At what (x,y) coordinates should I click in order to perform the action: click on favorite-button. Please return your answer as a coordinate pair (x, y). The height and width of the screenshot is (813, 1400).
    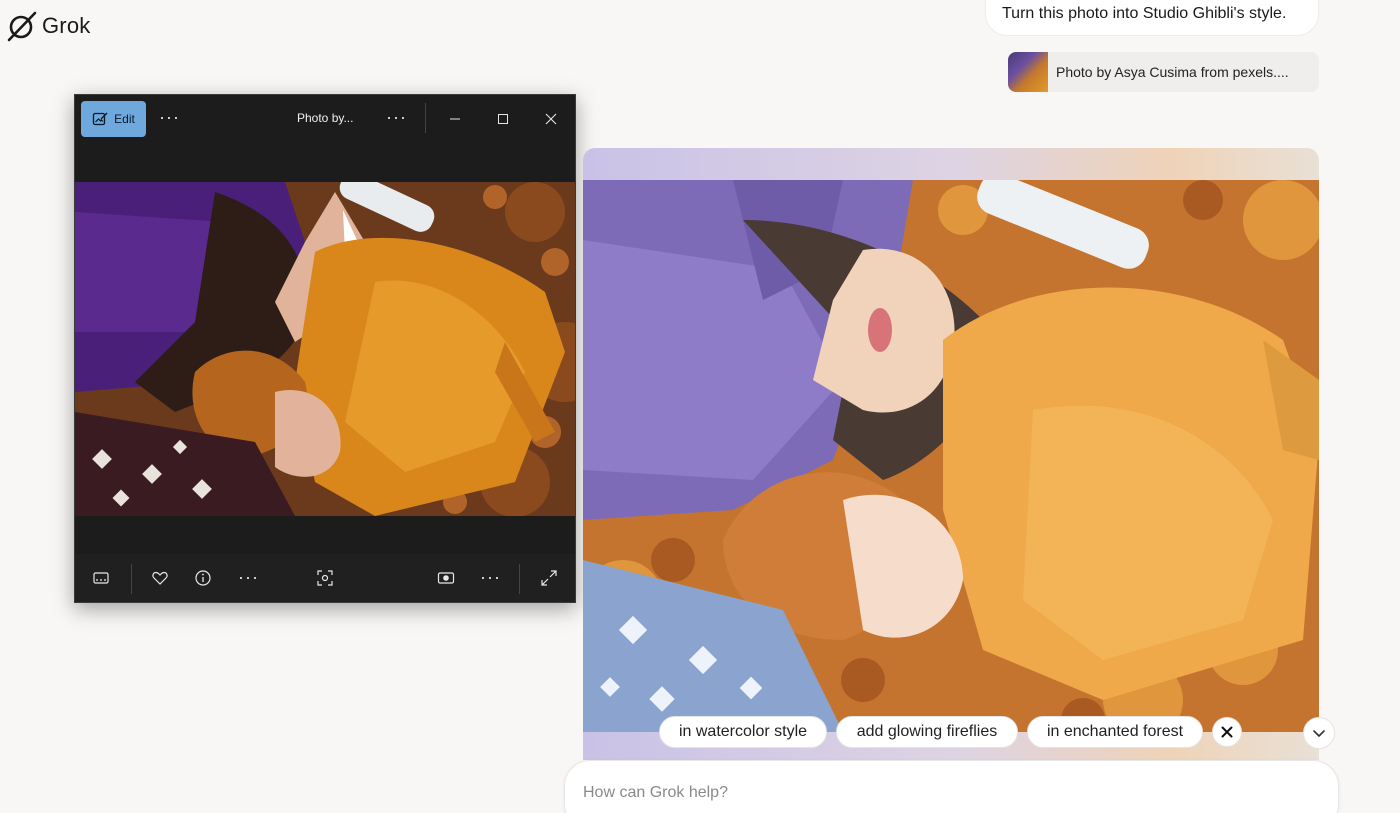
    Looking at the image, I should click on (160, 578).